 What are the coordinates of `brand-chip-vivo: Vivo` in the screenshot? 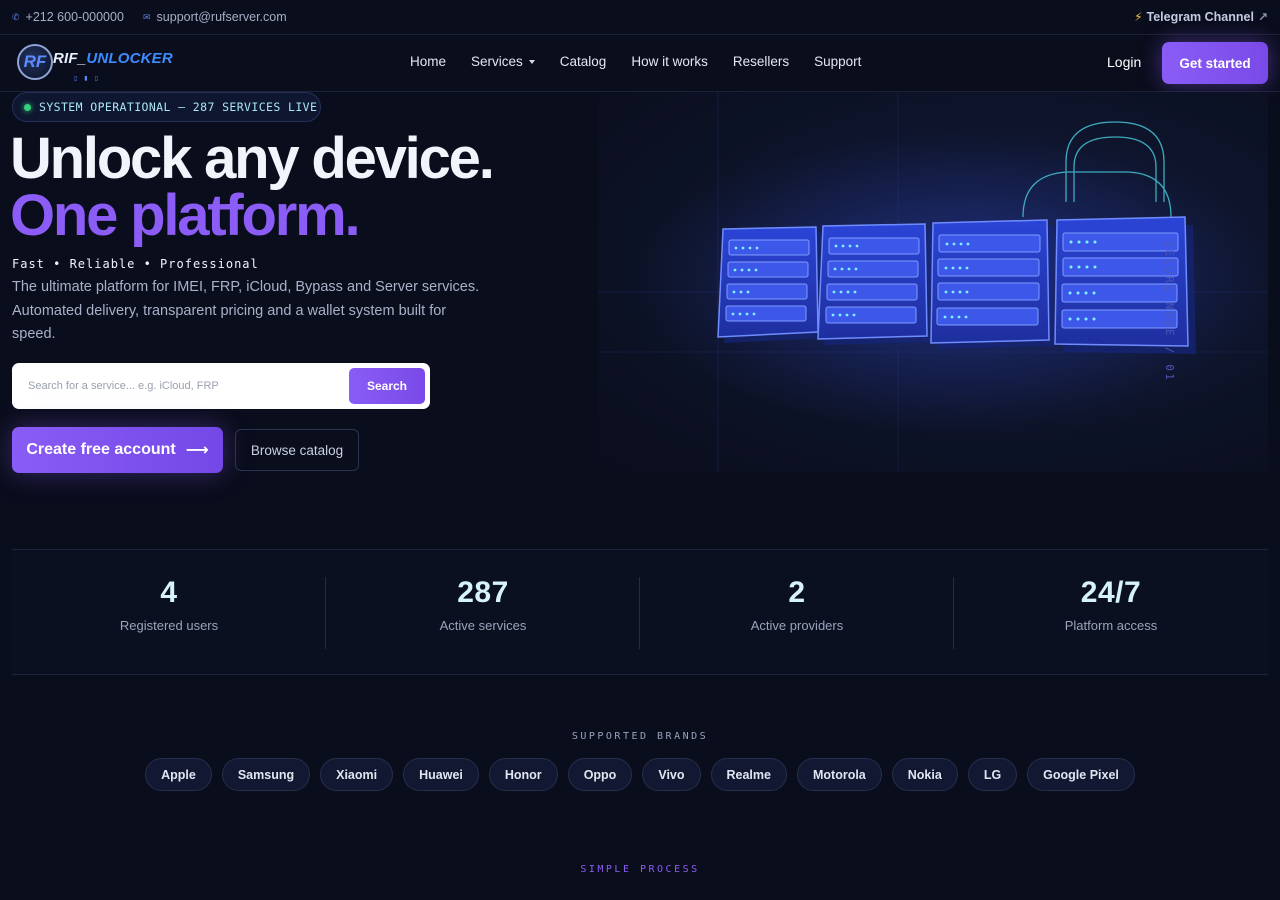 It's located at (671, 774).